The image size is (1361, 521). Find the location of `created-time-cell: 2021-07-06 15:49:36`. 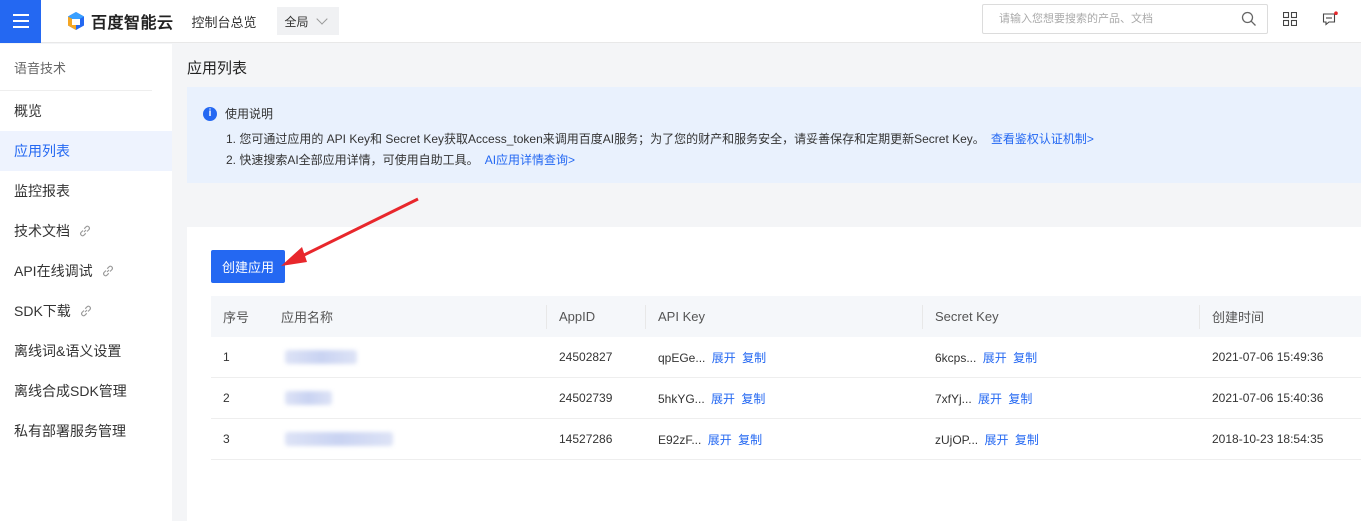

created-time-cell: 2021-07-06 15:49:36 is located at coordinates (1268, 357).